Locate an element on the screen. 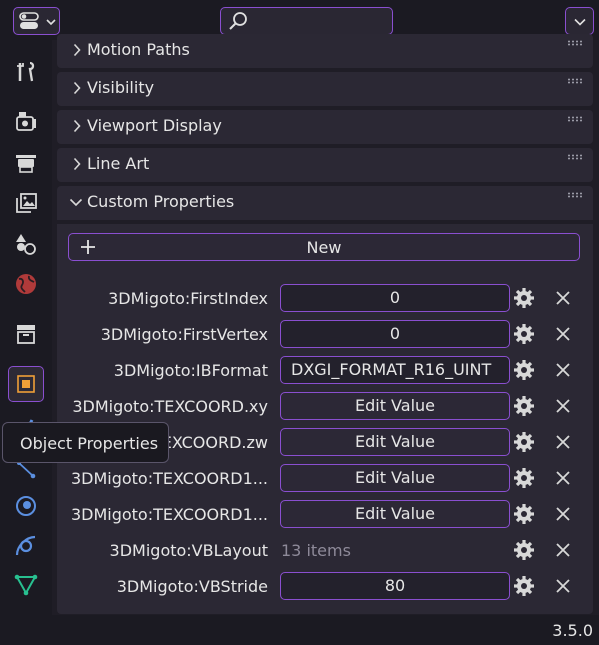  tab-data is located at coordinates (26, 584).